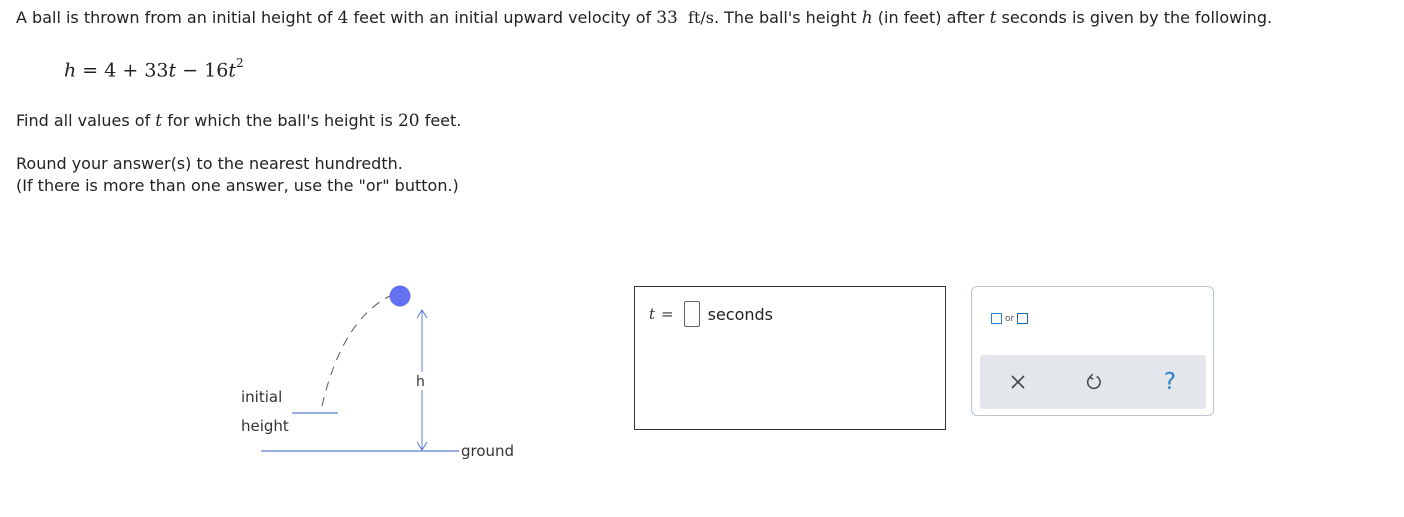 The height and width of the screenshot is (517, 1404). Describe the element at coordinates (867, 18) in the screenshot. I see `height-variable: h` at that location.